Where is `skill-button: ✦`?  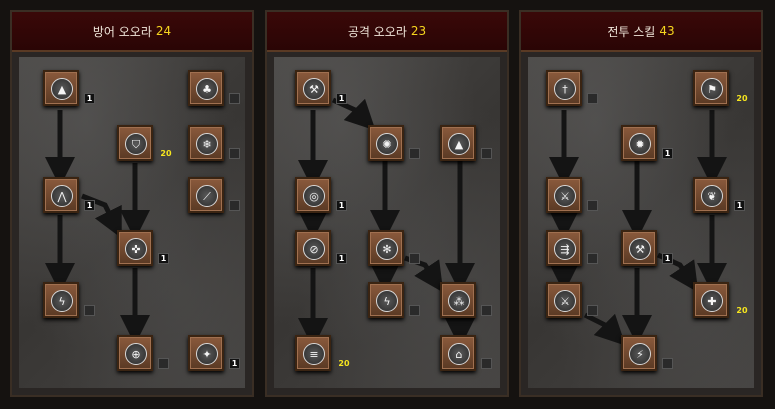
skill-button: ✦ is located at coordinates (206, 353).